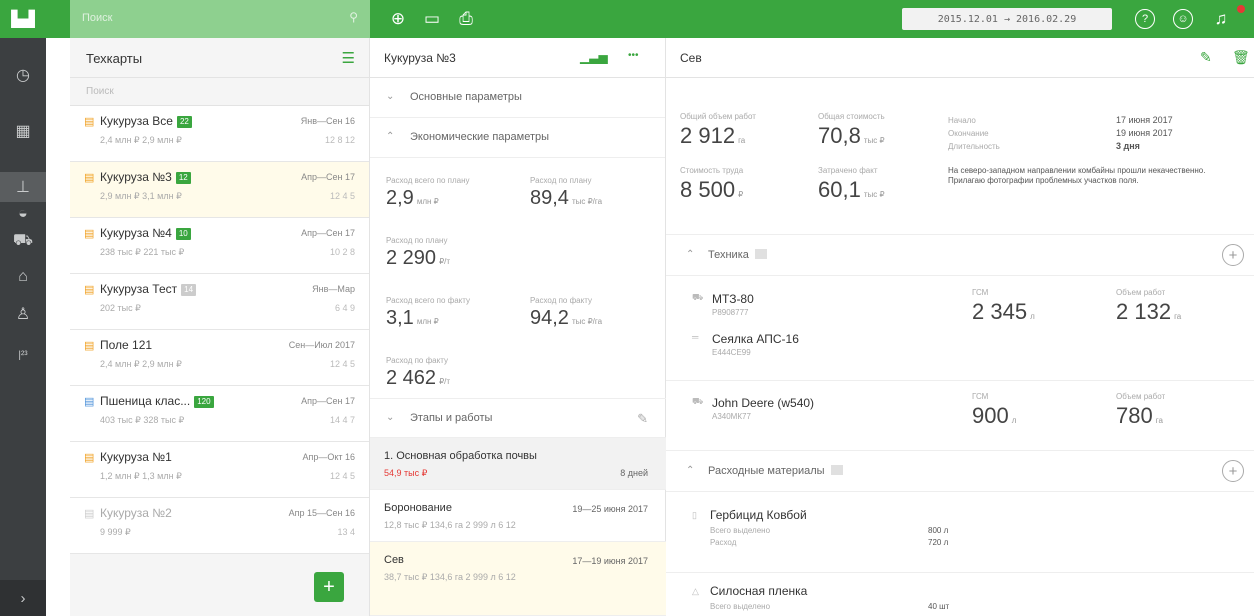 The image size is (1254, 616). I want to click on work-title: Сев, so click(691, 58).